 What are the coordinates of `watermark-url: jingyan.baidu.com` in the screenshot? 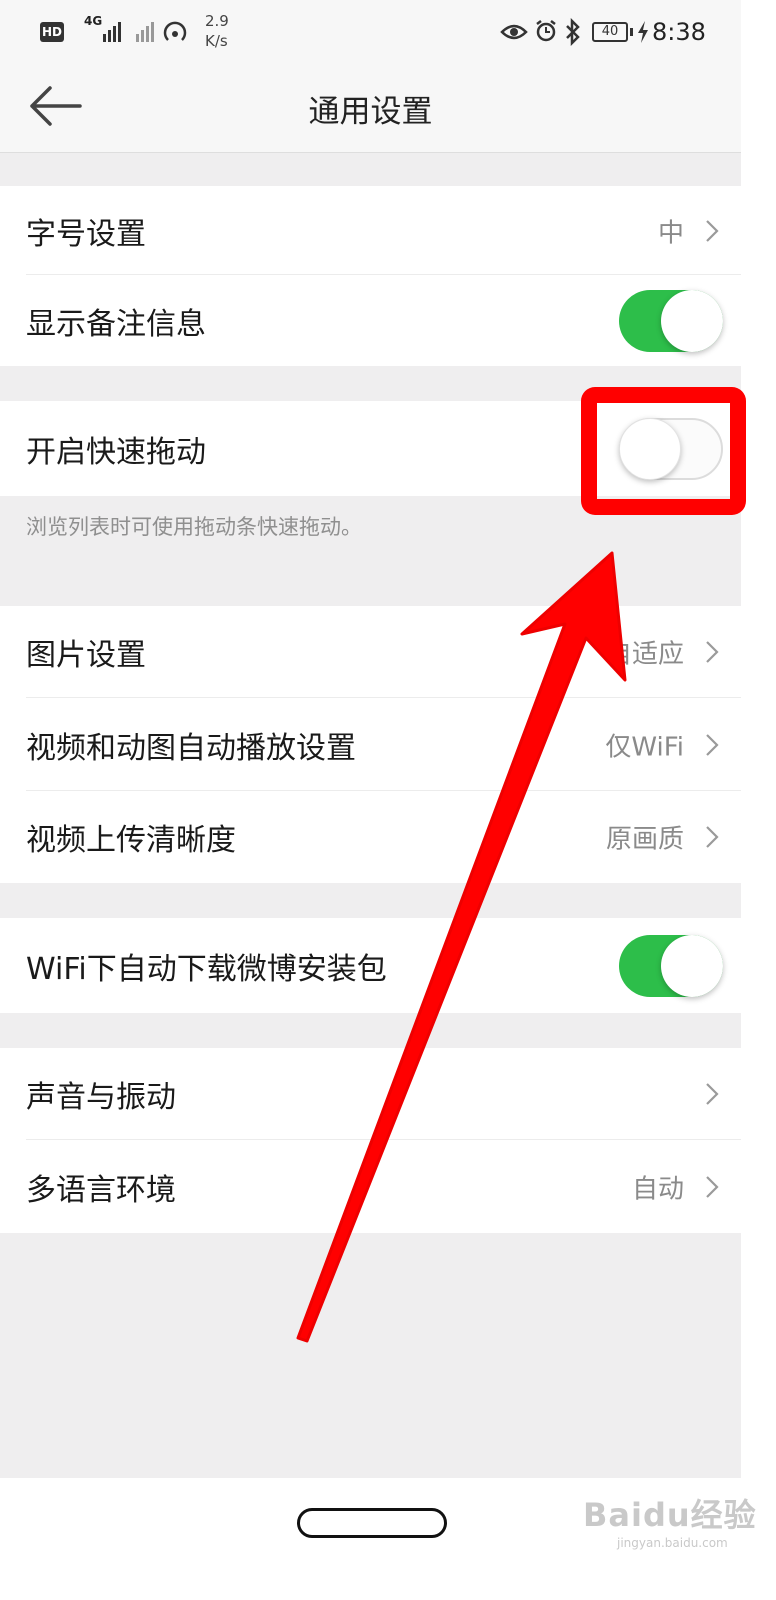 It's located at (672, 1543).